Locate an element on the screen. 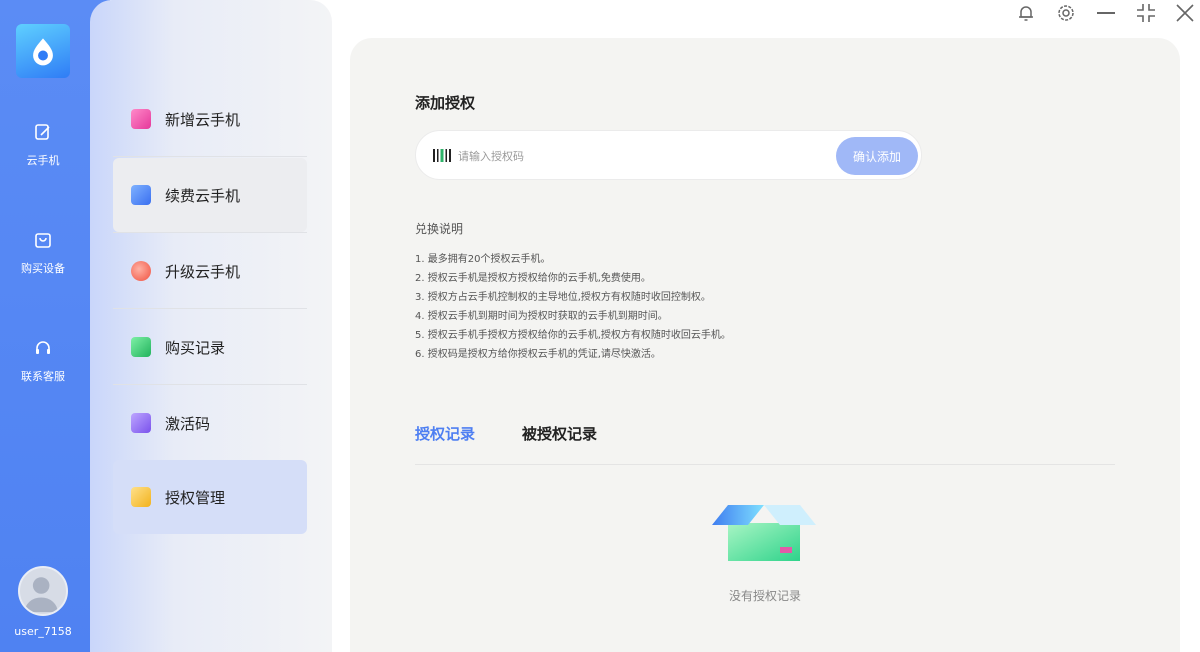 This screenshot has height=652, width=1200. menu-item-label: 购买记录 is located at coordinates (195, 347).